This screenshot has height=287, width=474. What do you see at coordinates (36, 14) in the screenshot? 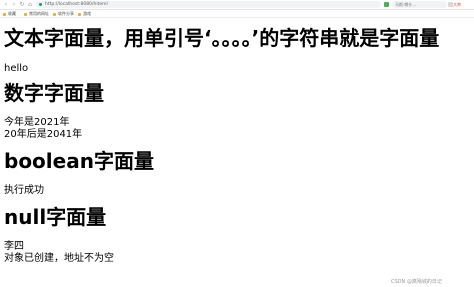
I see `bookmark-item: 常用的网址` at bounding box center [36, 14].